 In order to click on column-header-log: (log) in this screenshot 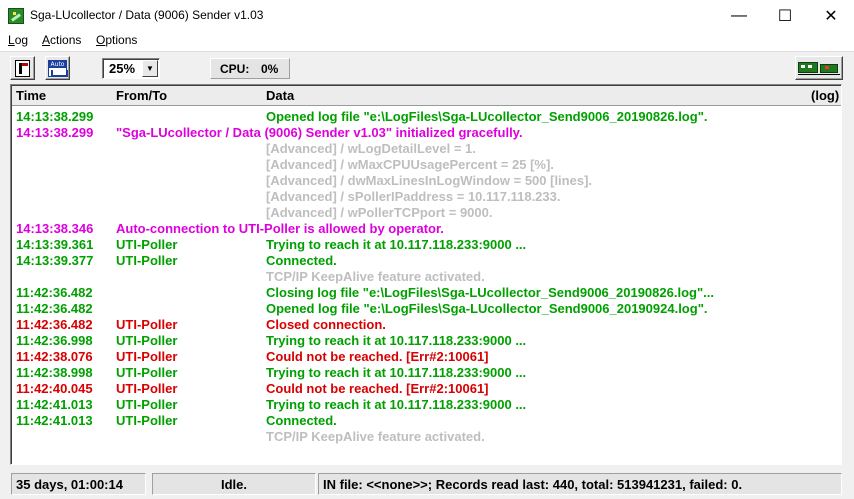, I will do `click(825, 95)`.